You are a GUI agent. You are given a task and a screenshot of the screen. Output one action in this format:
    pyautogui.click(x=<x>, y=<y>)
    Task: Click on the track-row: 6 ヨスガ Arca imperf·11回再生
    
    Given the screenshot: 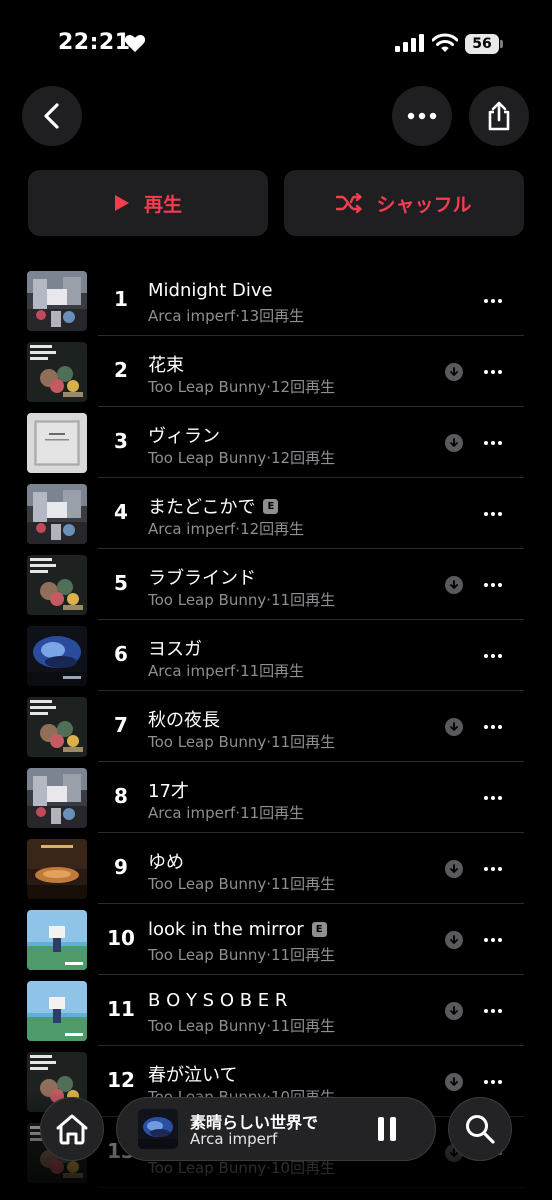 What is the action you would take?
    pyautogui.click(x=276, y=655)
    